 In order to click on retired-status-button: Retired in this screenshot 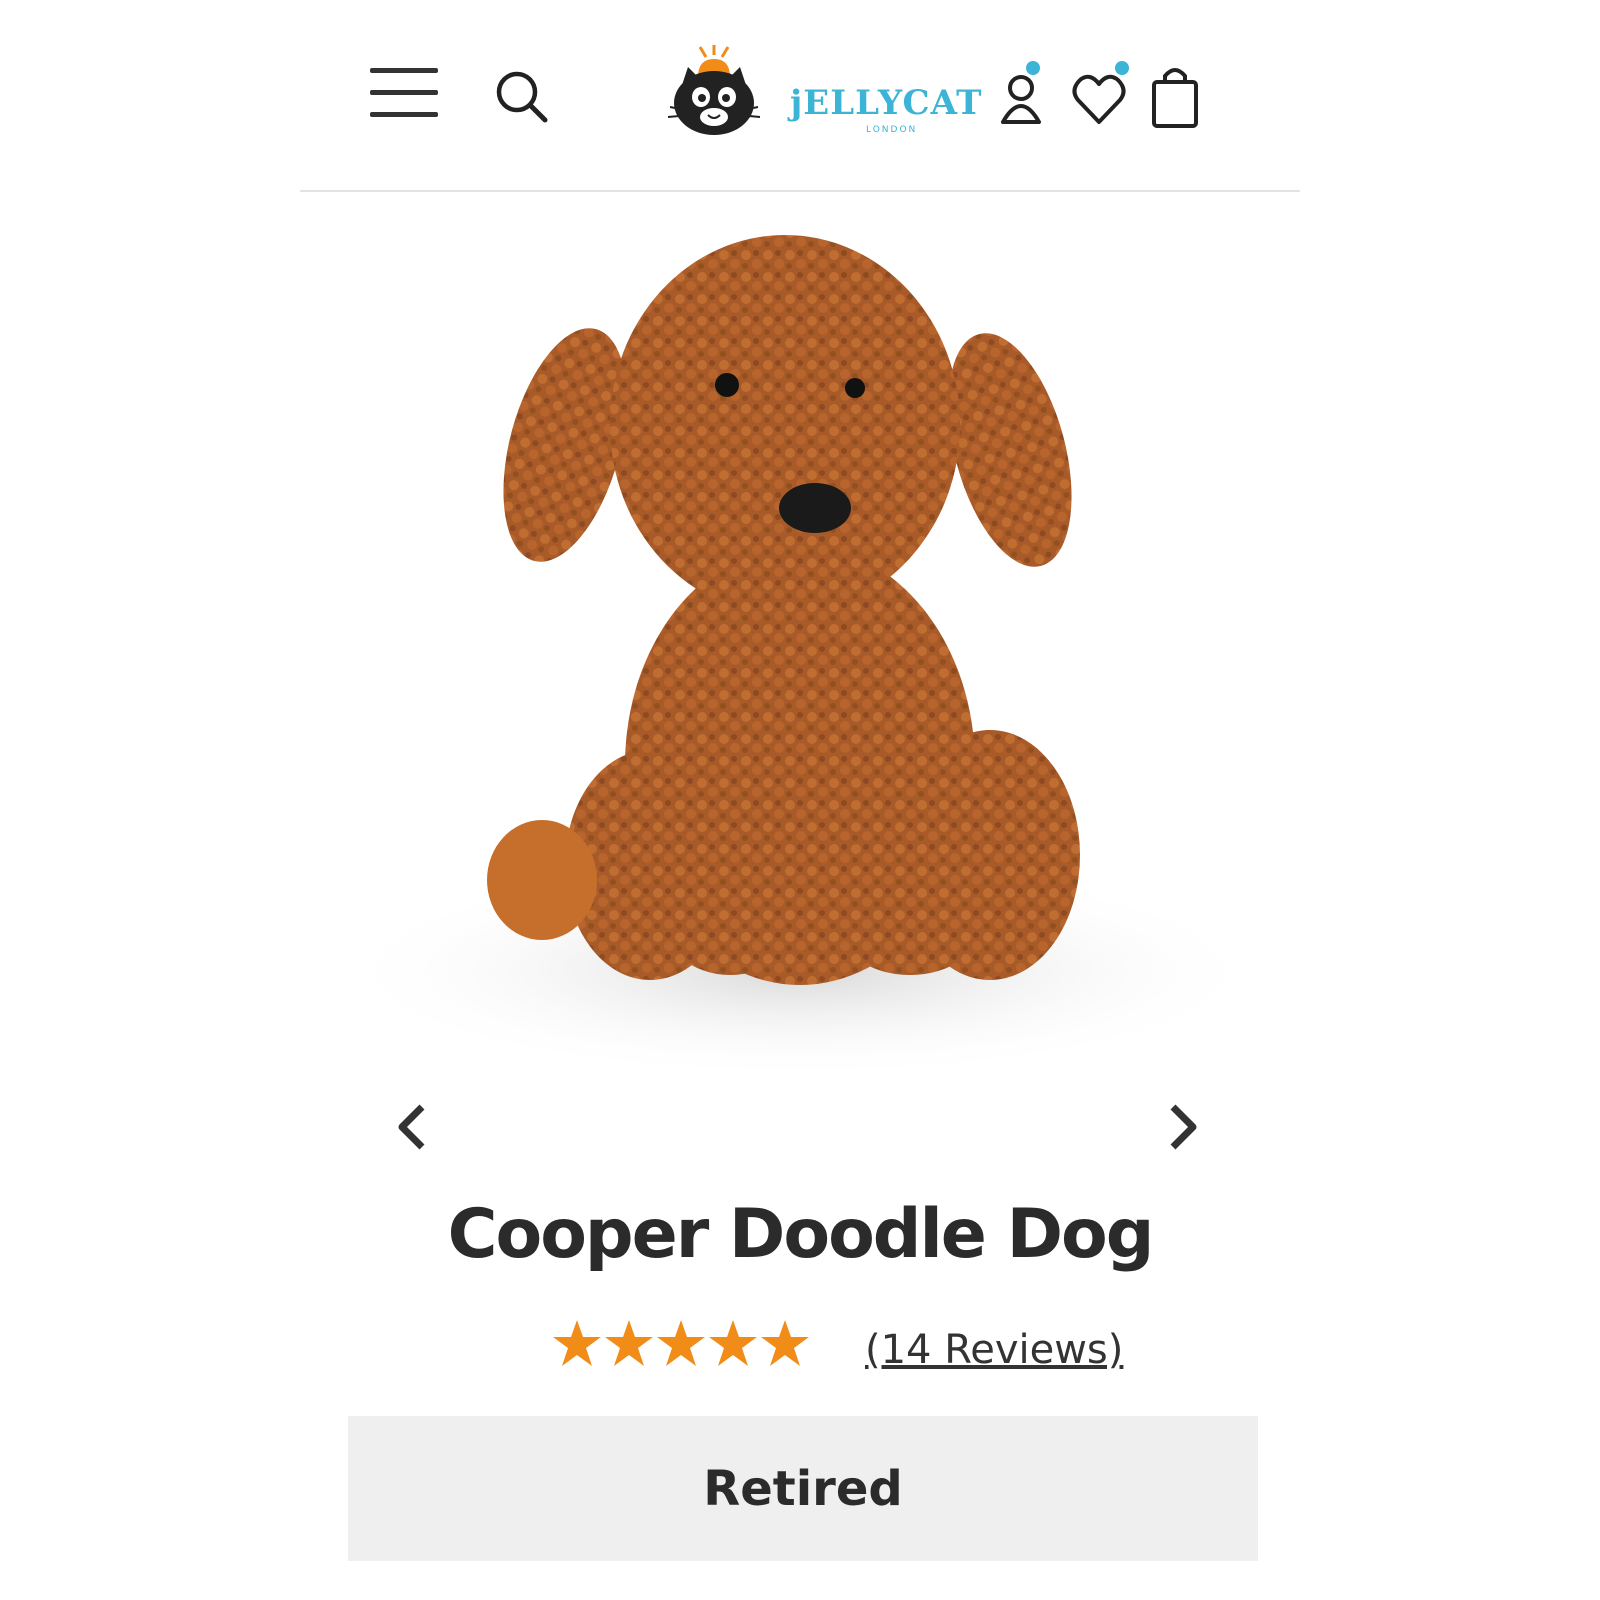, I will do `click(803, 1488)`.